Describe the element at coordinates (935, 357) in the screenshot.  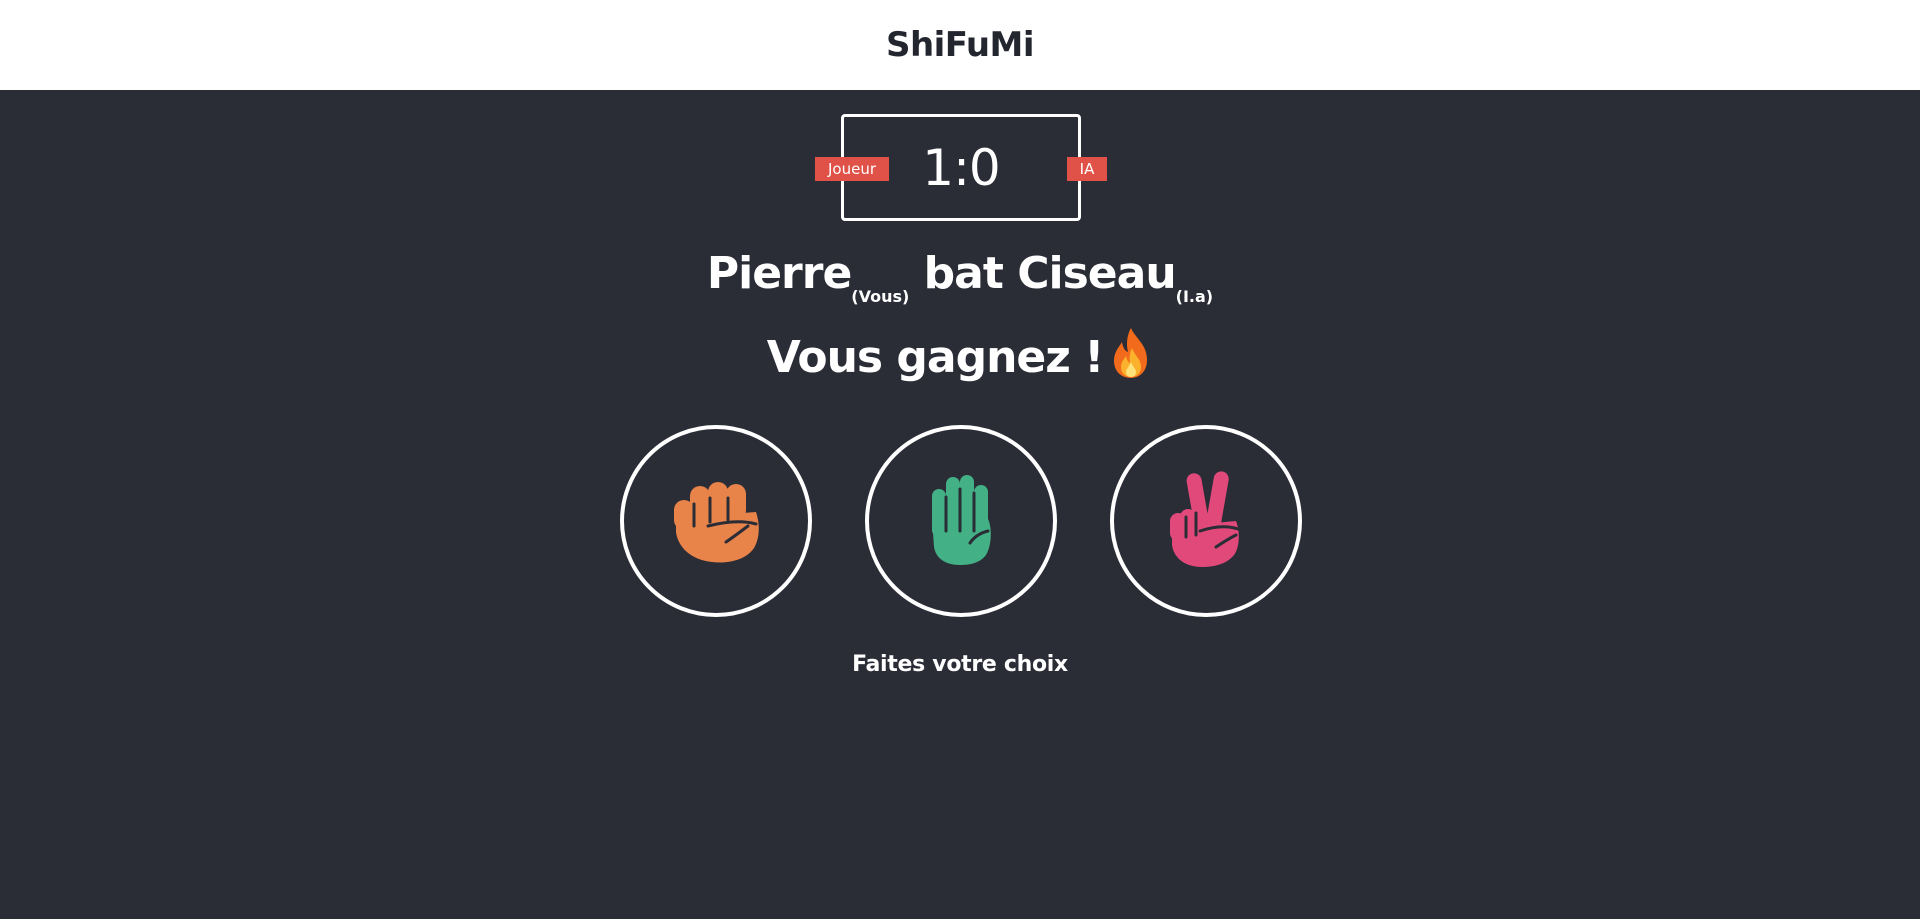
I see `outcome-text: Vous gagnez !` at that location.